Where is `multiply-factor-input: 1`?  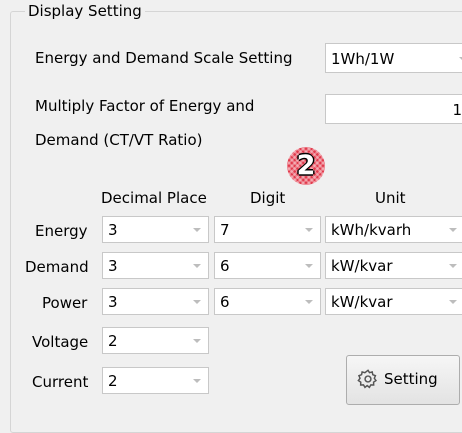
multiply-factor-input: 1 is located at coordinates (393, 109).